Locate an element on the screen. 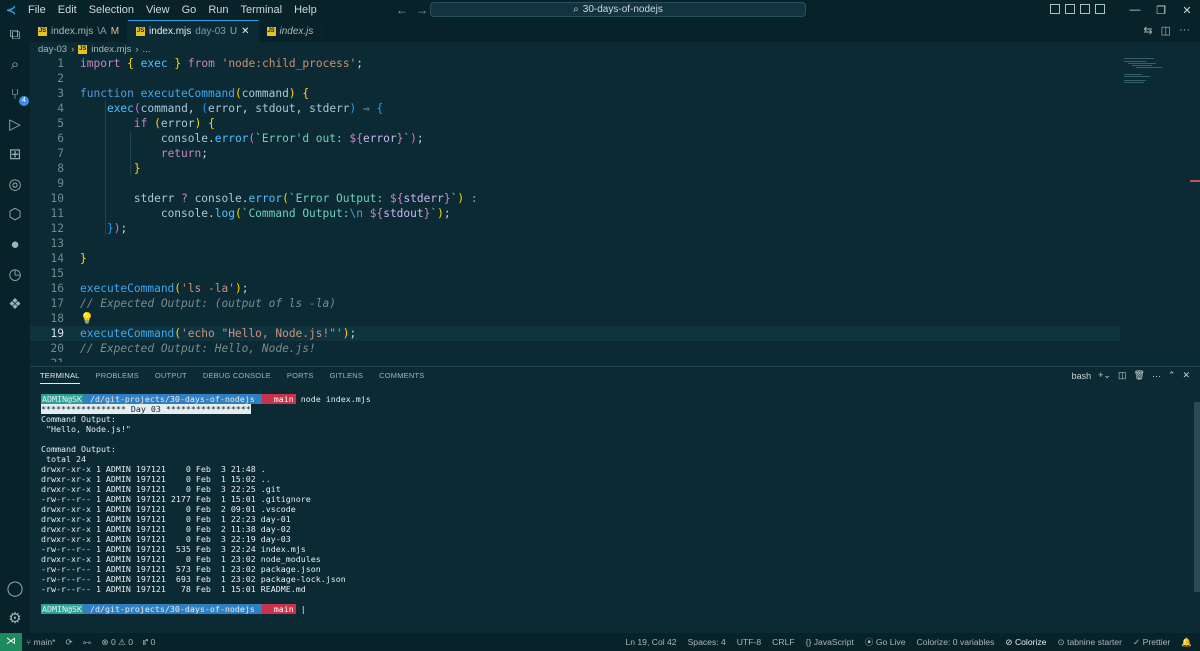 This screenshot has height=651, width=1200. breadcrumb-folder: day-03 is located at coordinates (52, 49).